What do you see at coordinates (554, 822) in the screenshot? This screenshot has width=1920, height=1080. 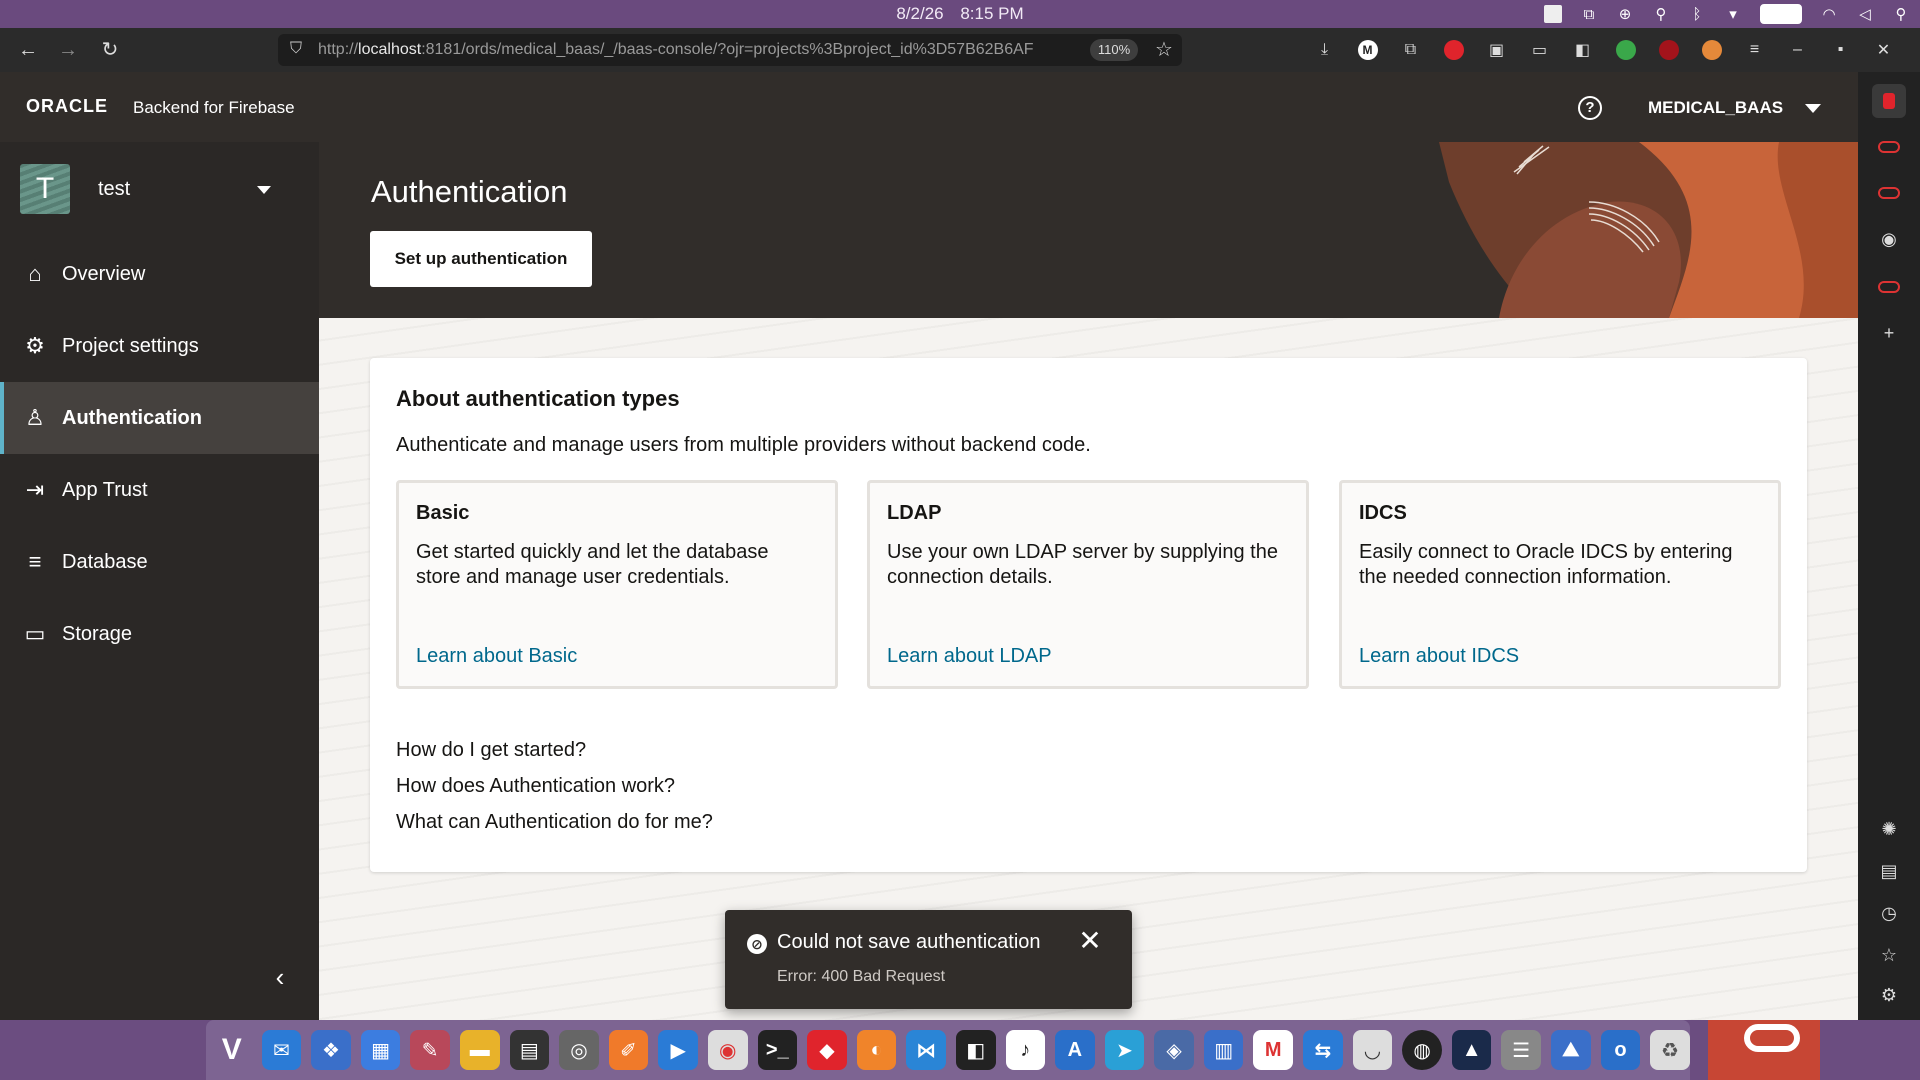 I see `faq-what-it-does: What can Authentication do for me?` at bounding box center [554, 822].